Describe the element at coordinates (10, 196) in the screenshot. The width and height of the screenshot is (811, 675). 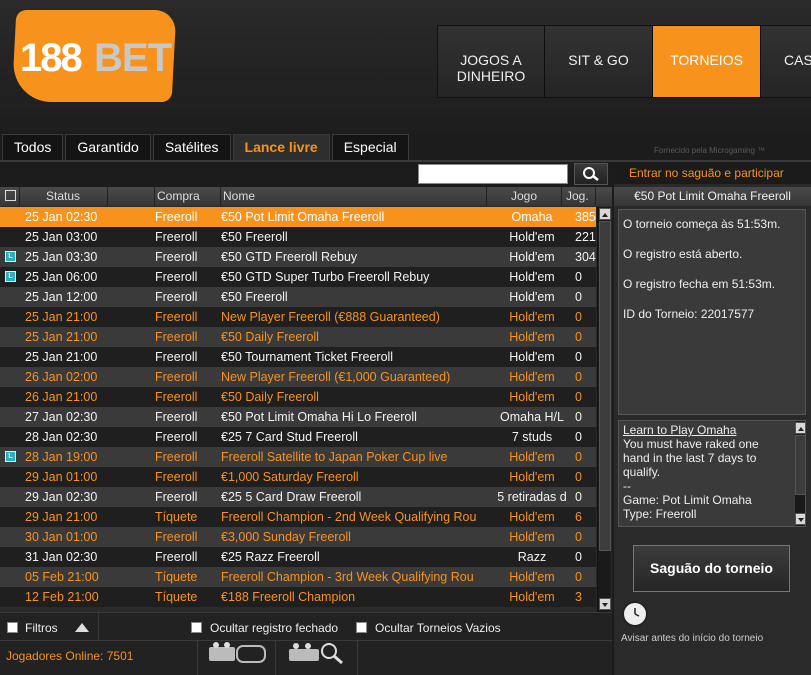
I see `column-icon-header` at that location.